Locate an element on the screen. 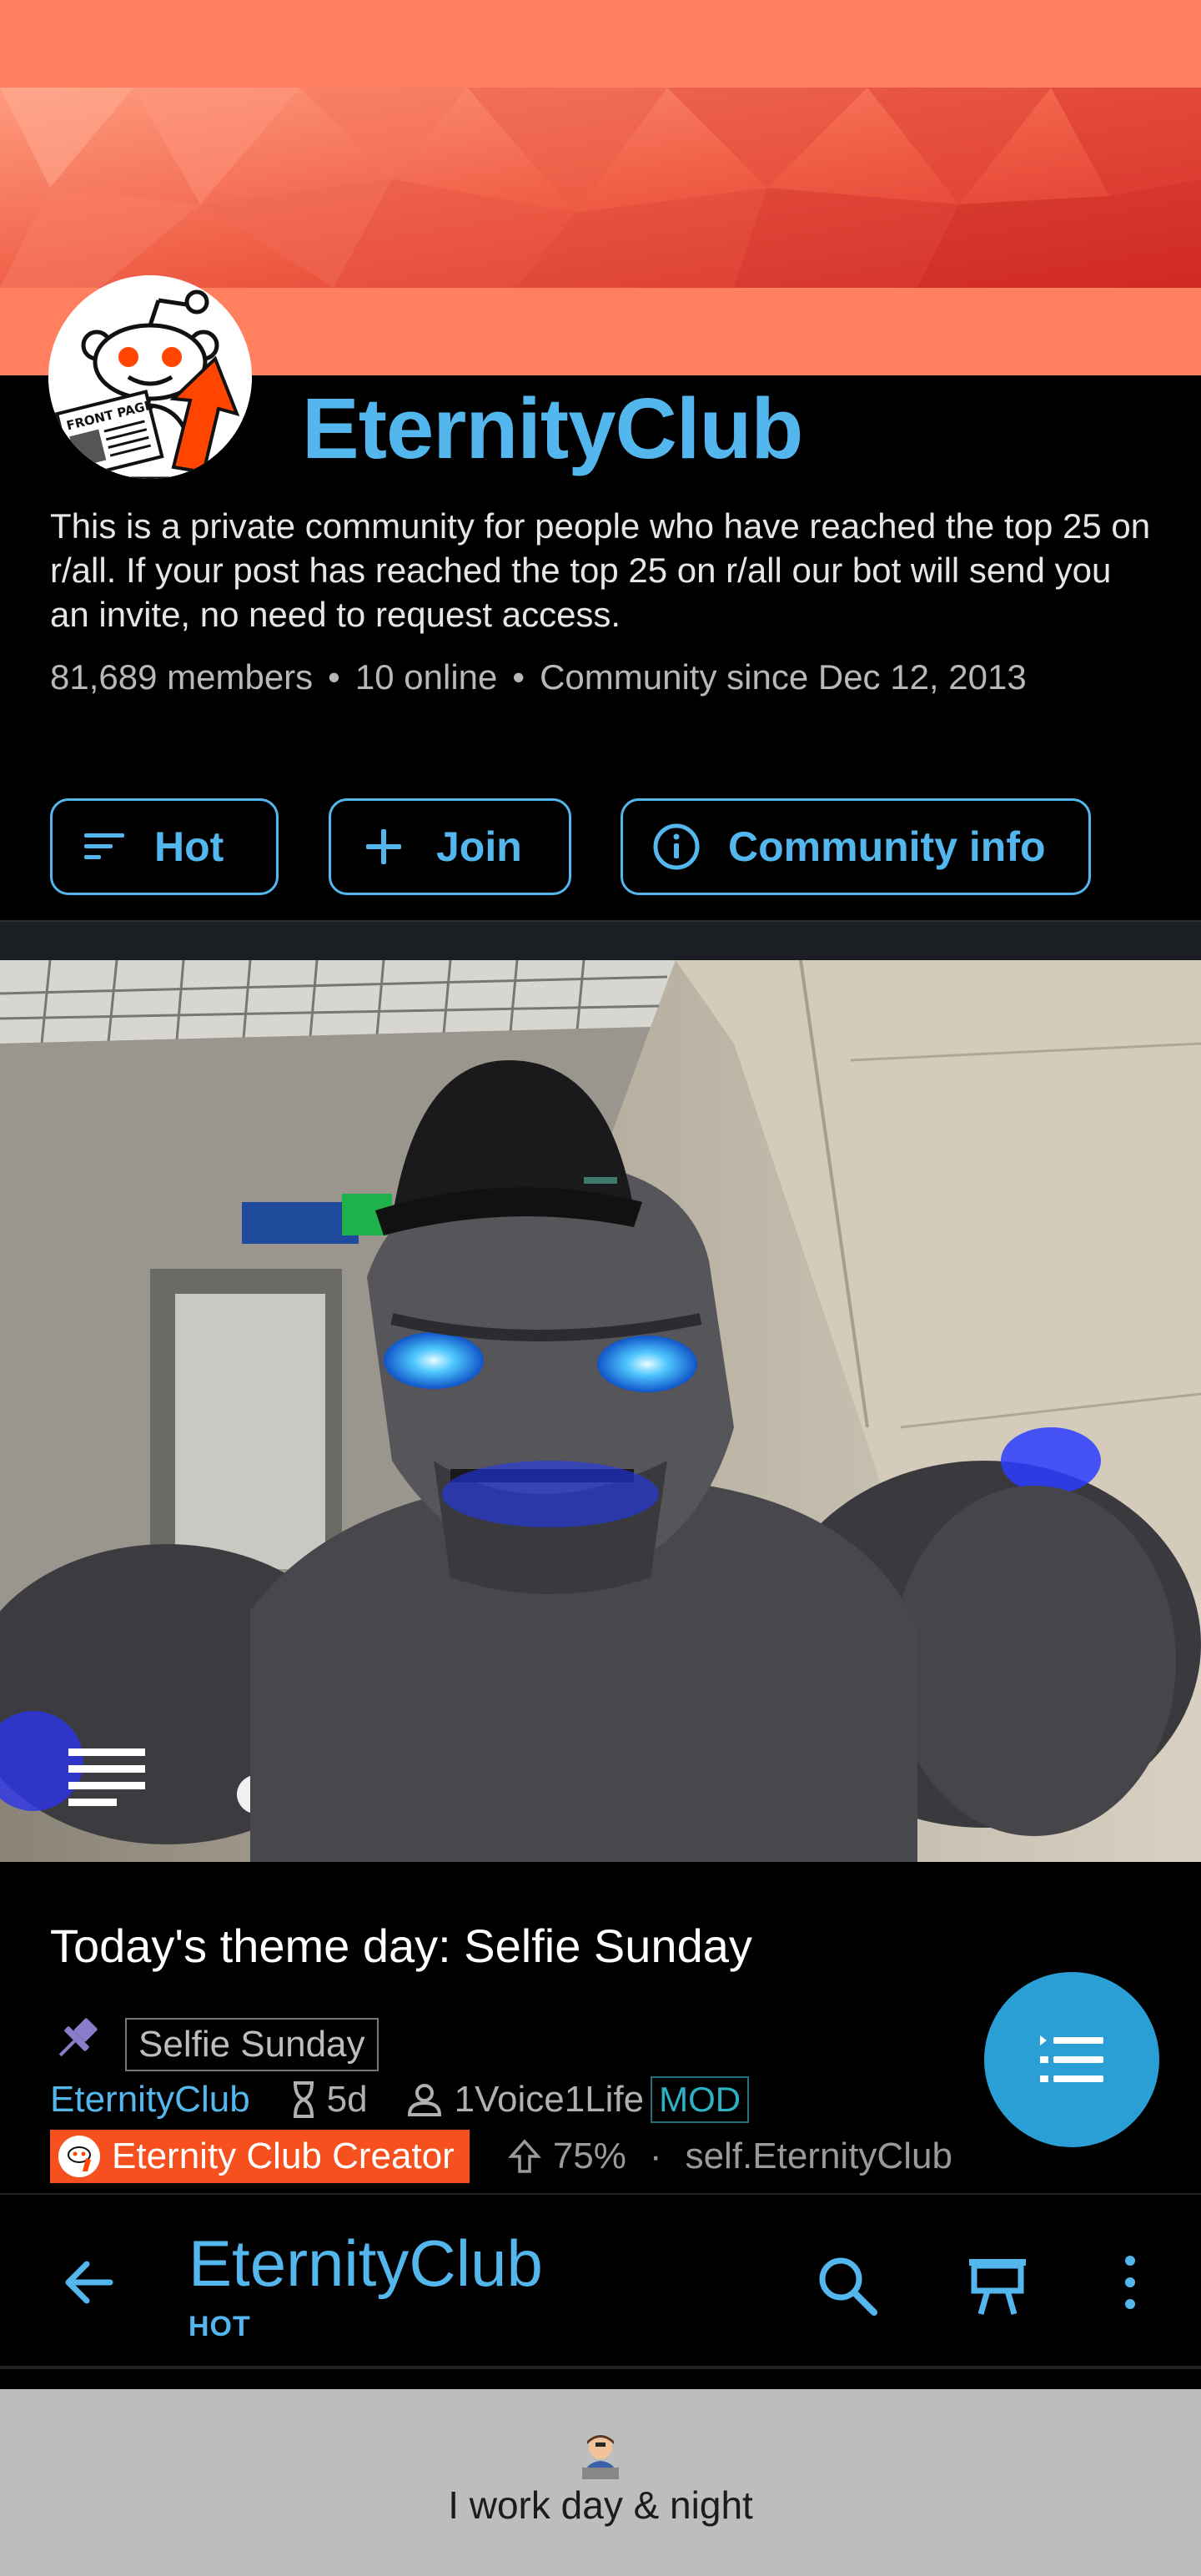 The height and width of the screenshot is (2576, 1201). community-info-button: Community info is located at coordinates (856, 846).